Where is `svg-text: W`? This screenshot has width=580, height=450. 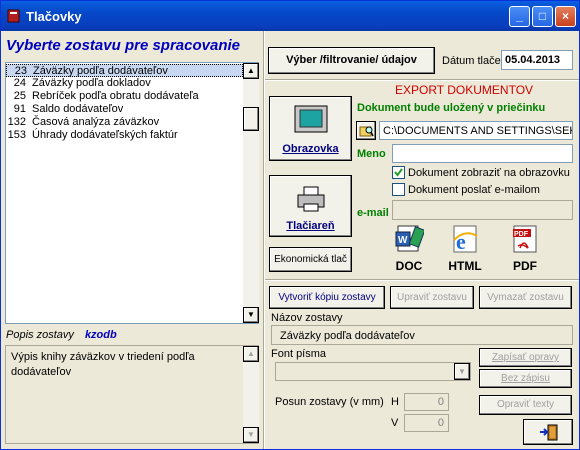
svg-text: W is located at coordinates (403, 240).